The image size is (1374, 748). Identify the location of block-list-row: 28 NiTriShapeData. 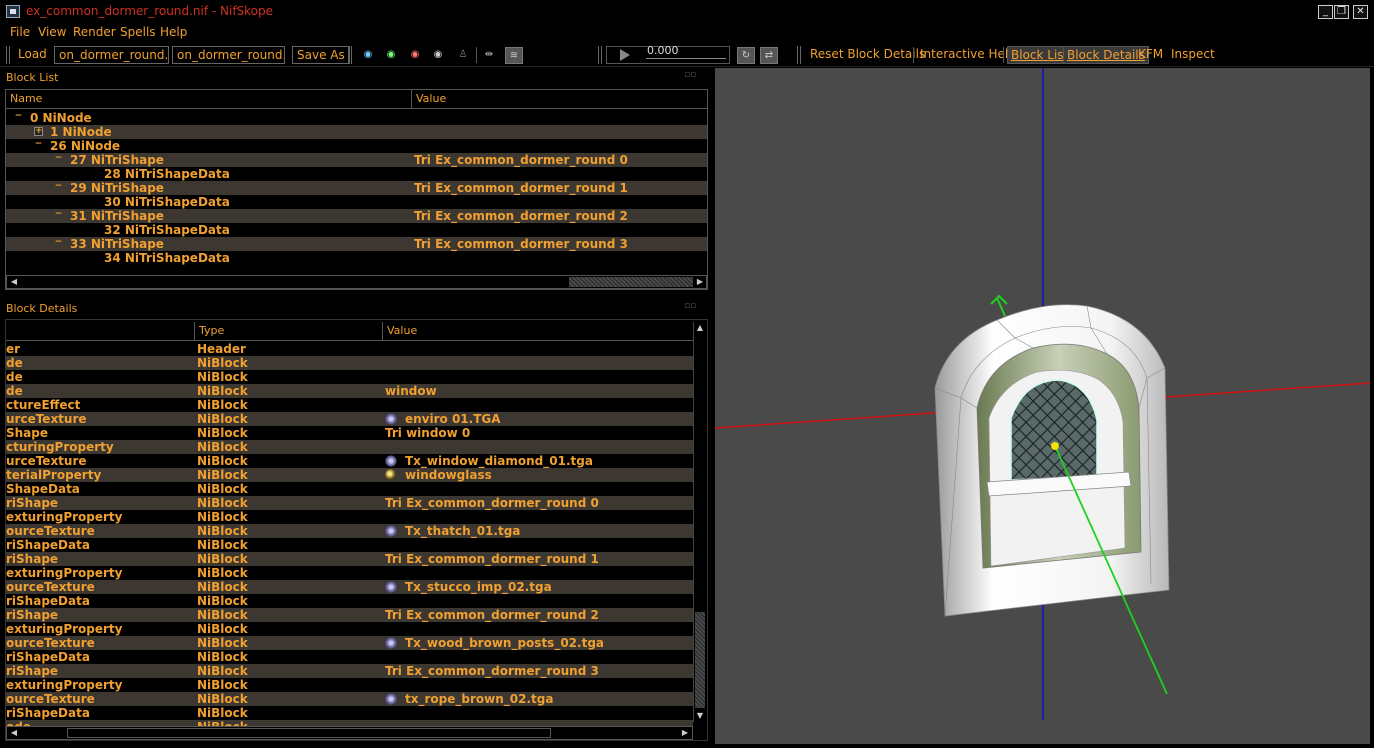
(356, 174).